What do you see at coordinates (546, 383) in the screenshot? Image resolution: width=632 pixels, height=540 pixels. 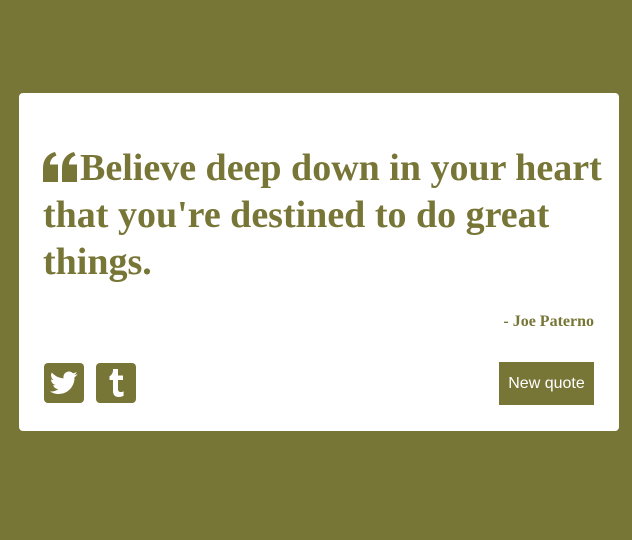 I see `new-quote-button: New quote` at bounding box center [546, 383].